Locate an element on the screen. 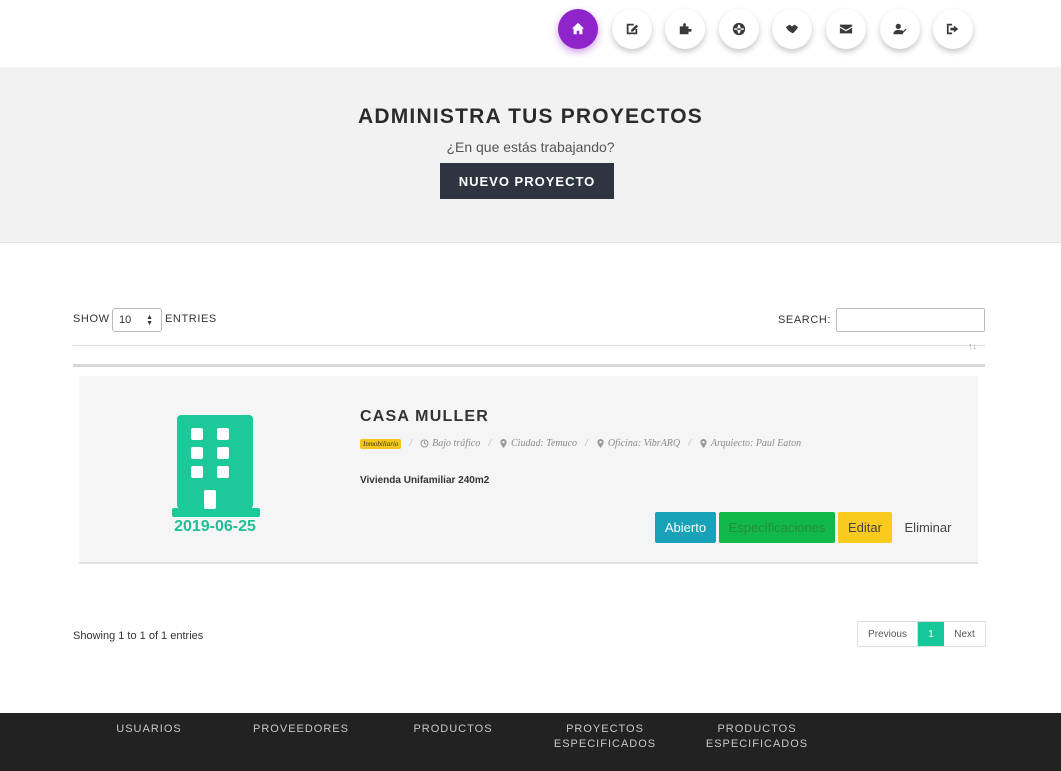 This screenshot has width=1061, height=771. home-icon is located at coordinates (578, 28).